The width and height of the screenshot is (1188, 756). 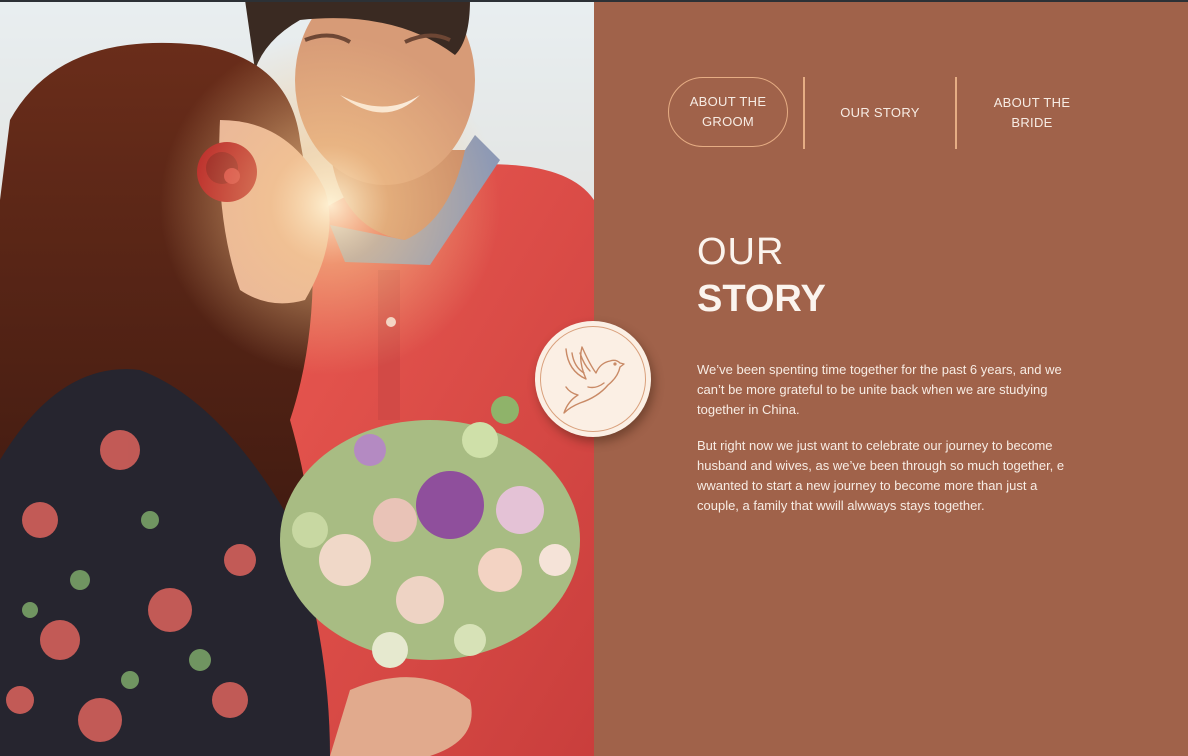 What do you see at coordinates (1032, 122) in the screenshot?
I see `tab-label-line: BRIDE` at bounding box center [1032, 122].